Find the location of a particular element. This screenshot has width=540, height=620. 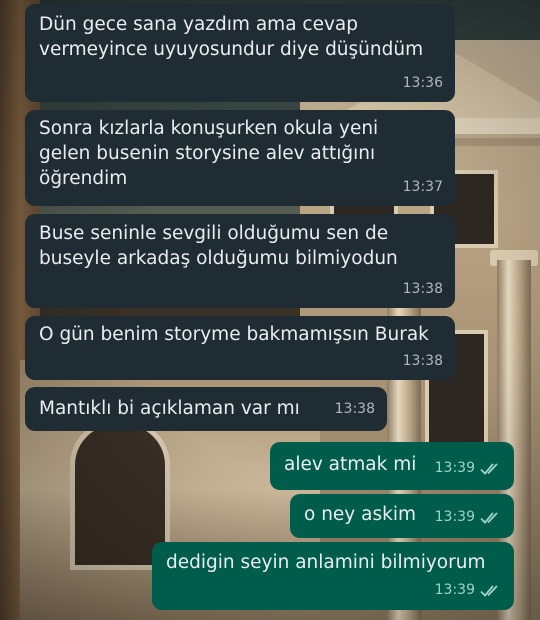

message-bubble-outgoing: o ney askim 13:39 is located at coordinates (402, 516).